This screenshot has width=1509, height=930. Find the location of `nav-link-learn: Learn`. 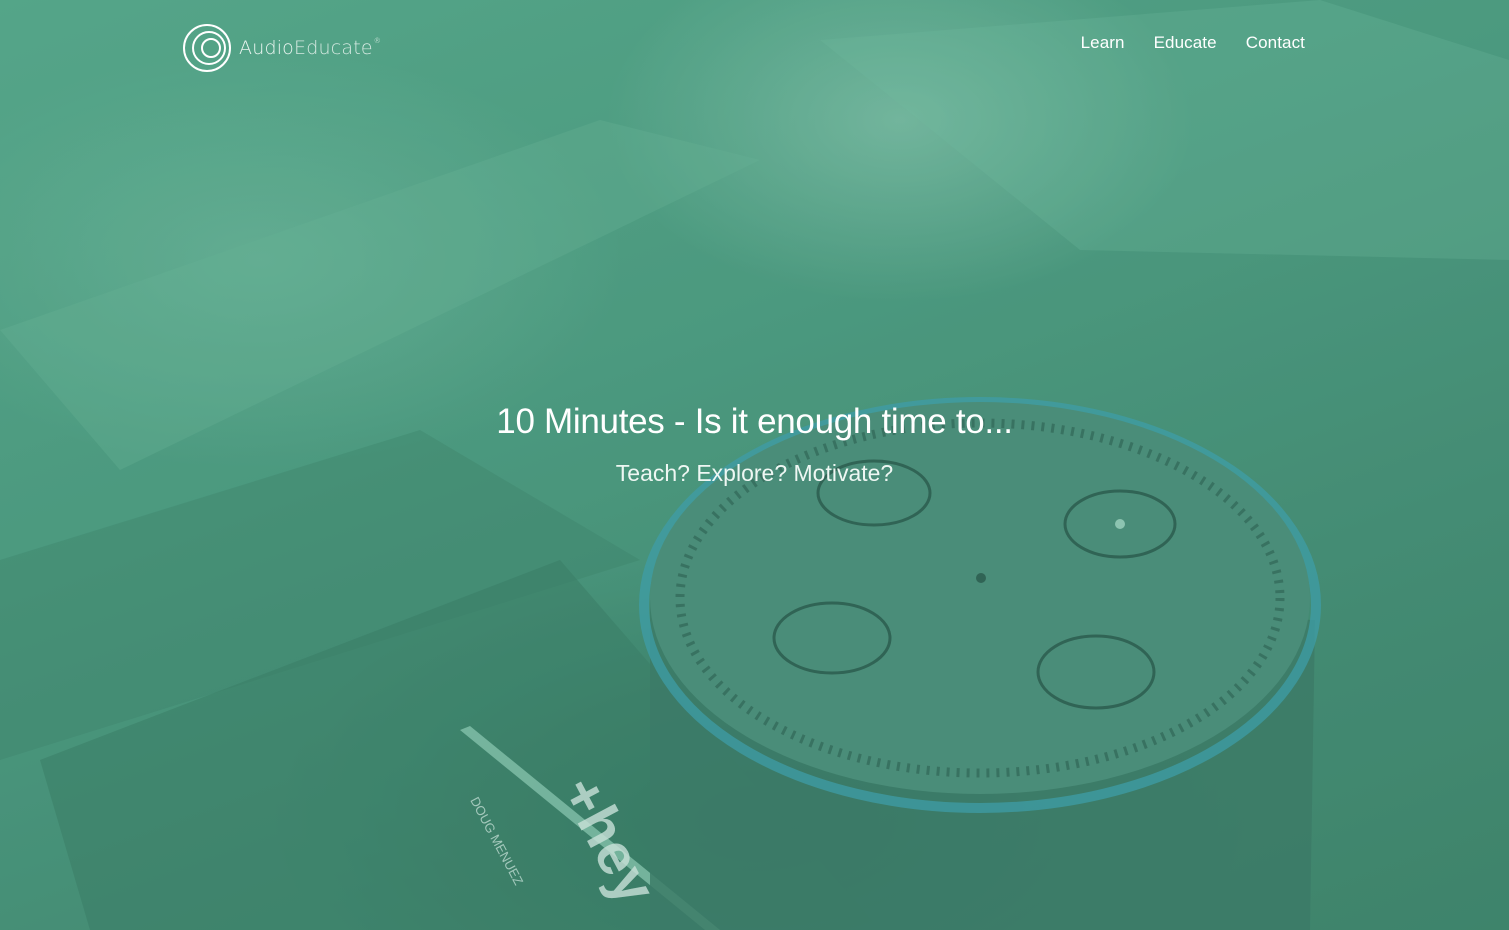

nav-link-learn: Learn is located at coordinates (1103, 43).